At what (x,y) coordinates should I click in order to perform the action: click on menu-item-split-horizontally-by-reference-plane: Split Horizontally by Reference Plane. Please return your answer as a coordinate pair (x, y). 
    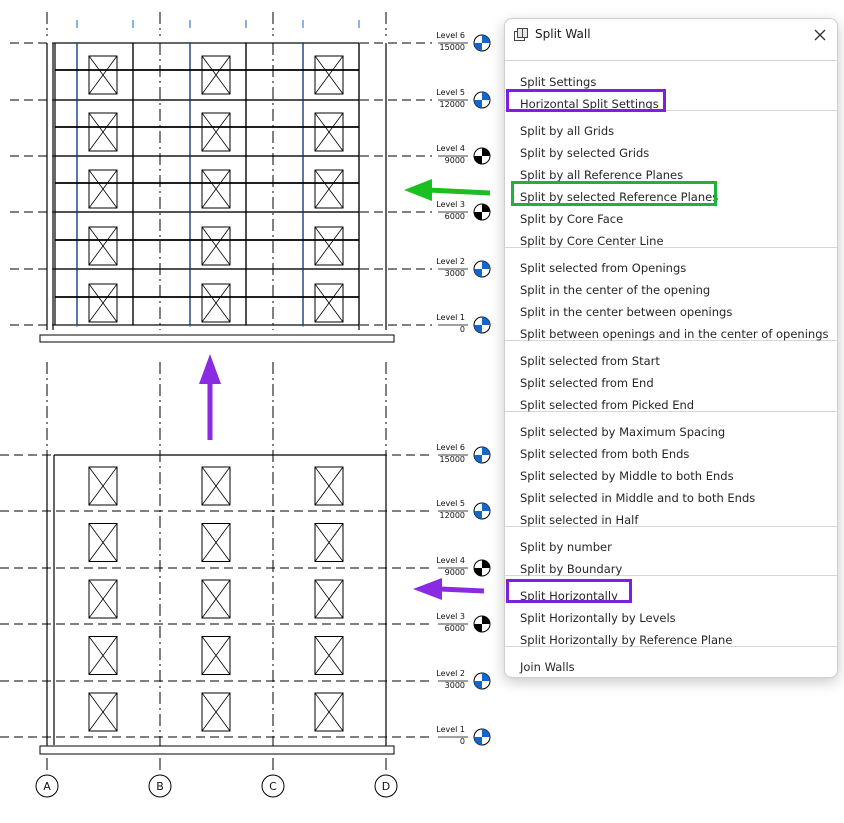
    Looking at the image, I should click on (626, 640).